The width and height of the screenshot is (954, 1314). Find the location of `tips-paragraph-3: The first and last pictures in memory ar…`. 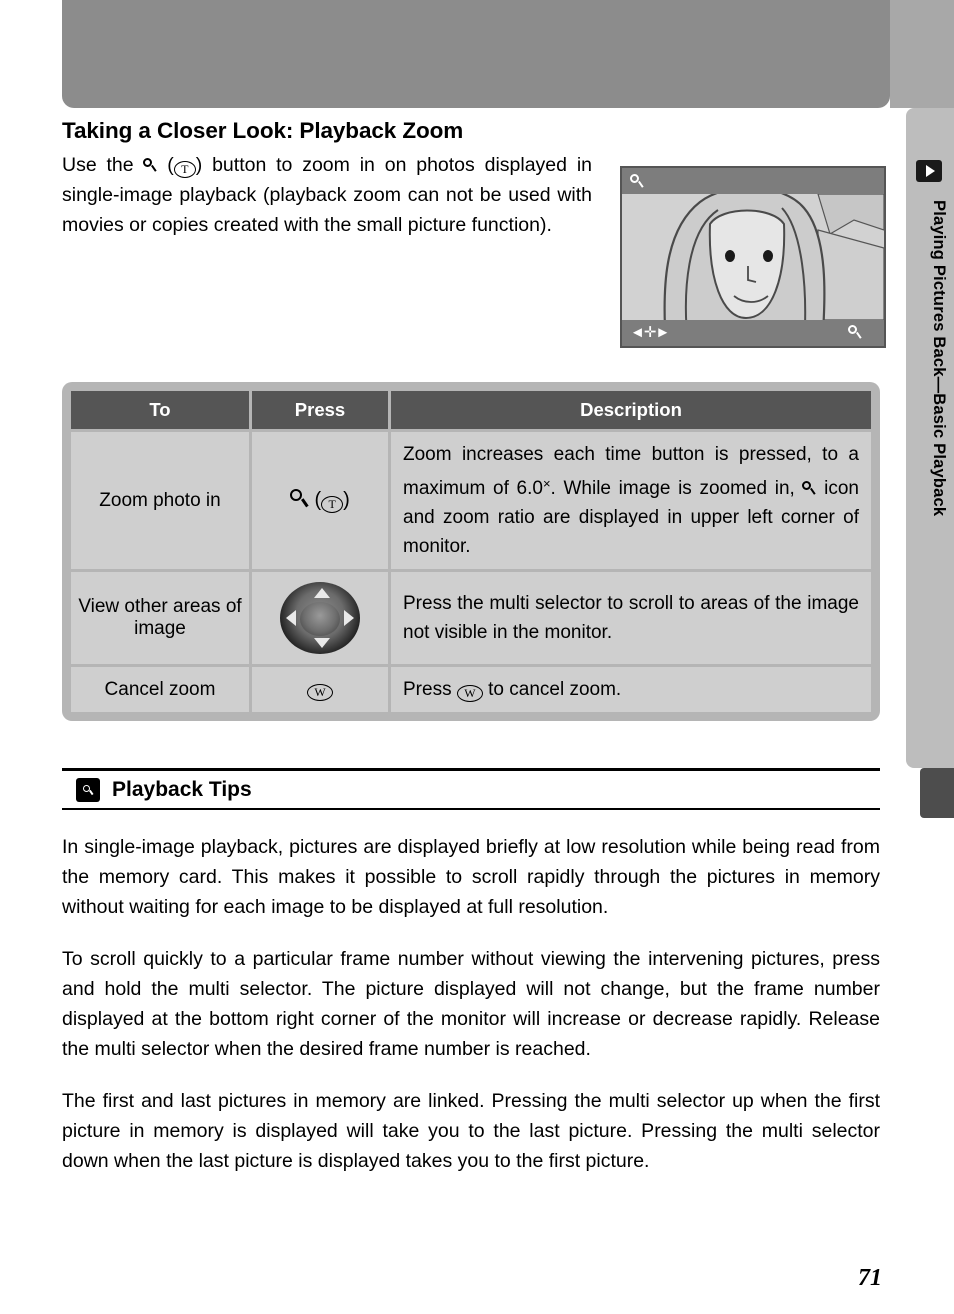

tips-paragraph-3: The first and last pictures in memory ar… is located at coordinates (471, 1131).